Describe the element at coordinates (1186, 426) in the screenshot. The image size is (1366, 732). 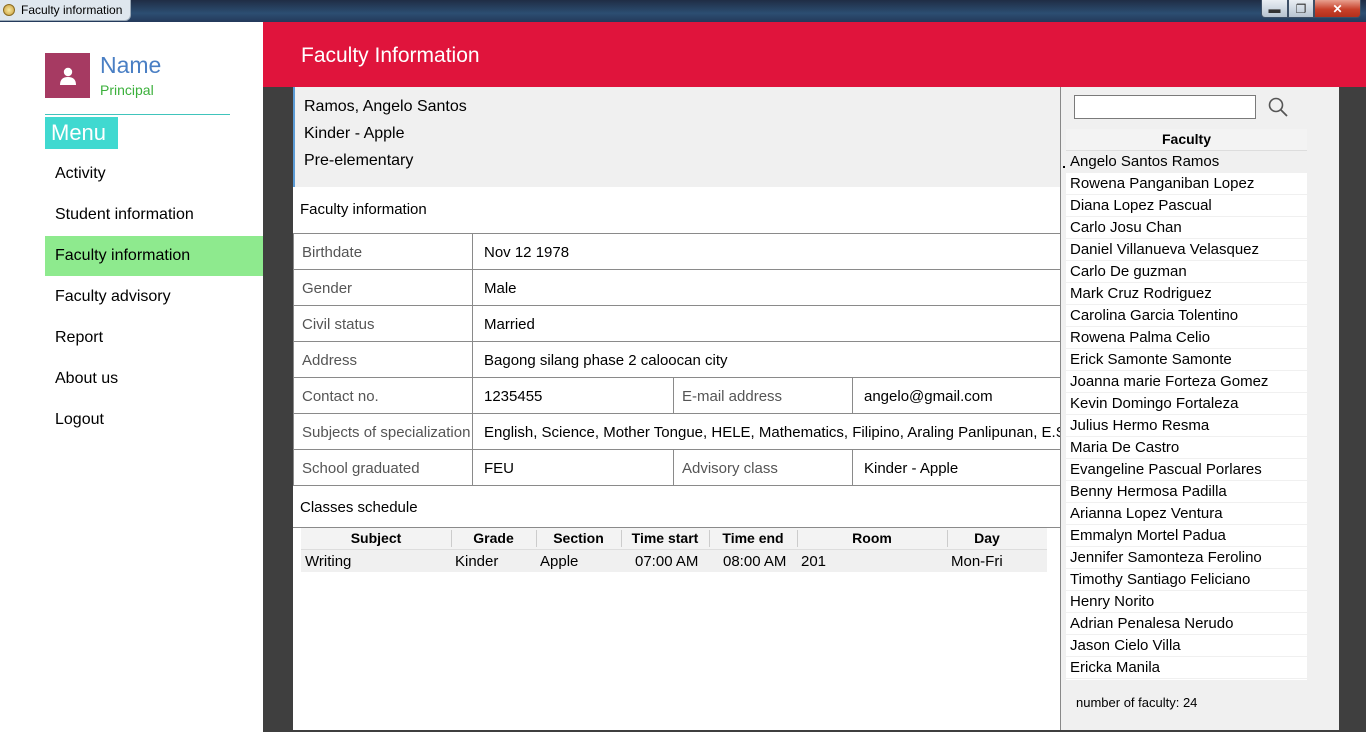
I see `faculty-list-item: Julius Hermo Resma` at that location.